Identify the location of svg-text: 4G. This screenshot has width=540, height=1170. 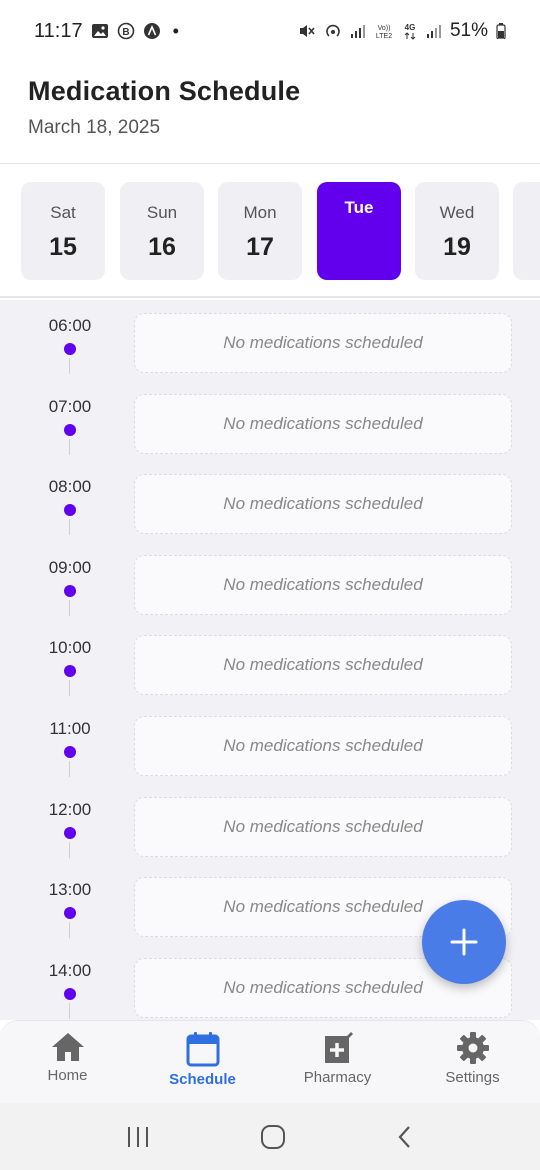
(410, 27).